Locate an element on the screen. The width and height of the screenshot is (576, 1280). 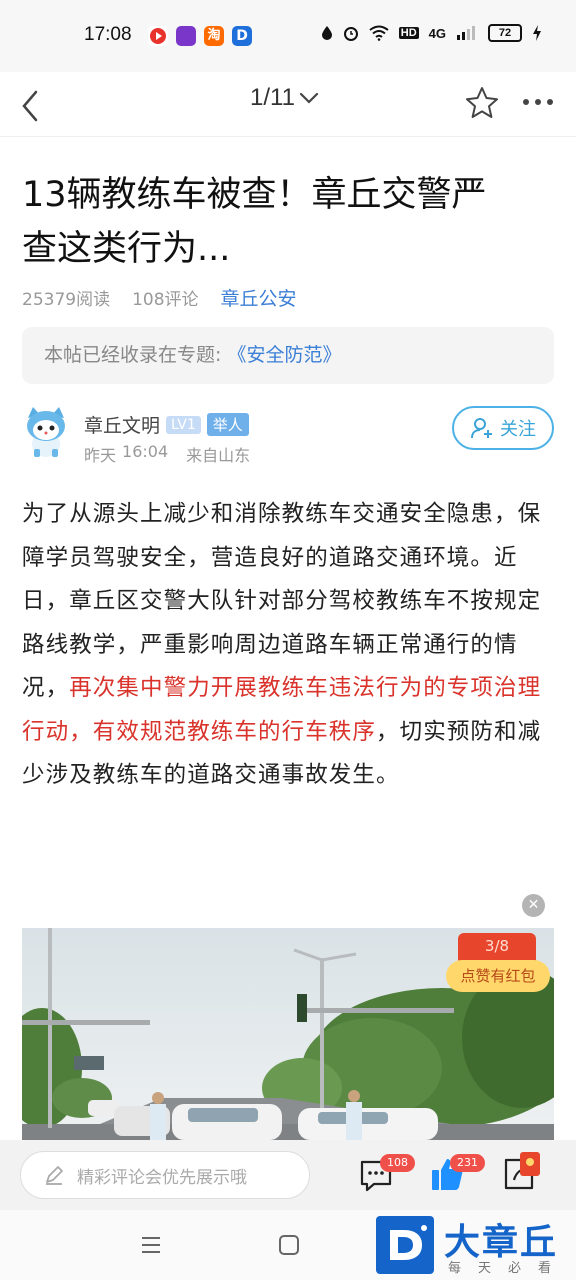
wifi-icon is located at coordinates (379, 33).